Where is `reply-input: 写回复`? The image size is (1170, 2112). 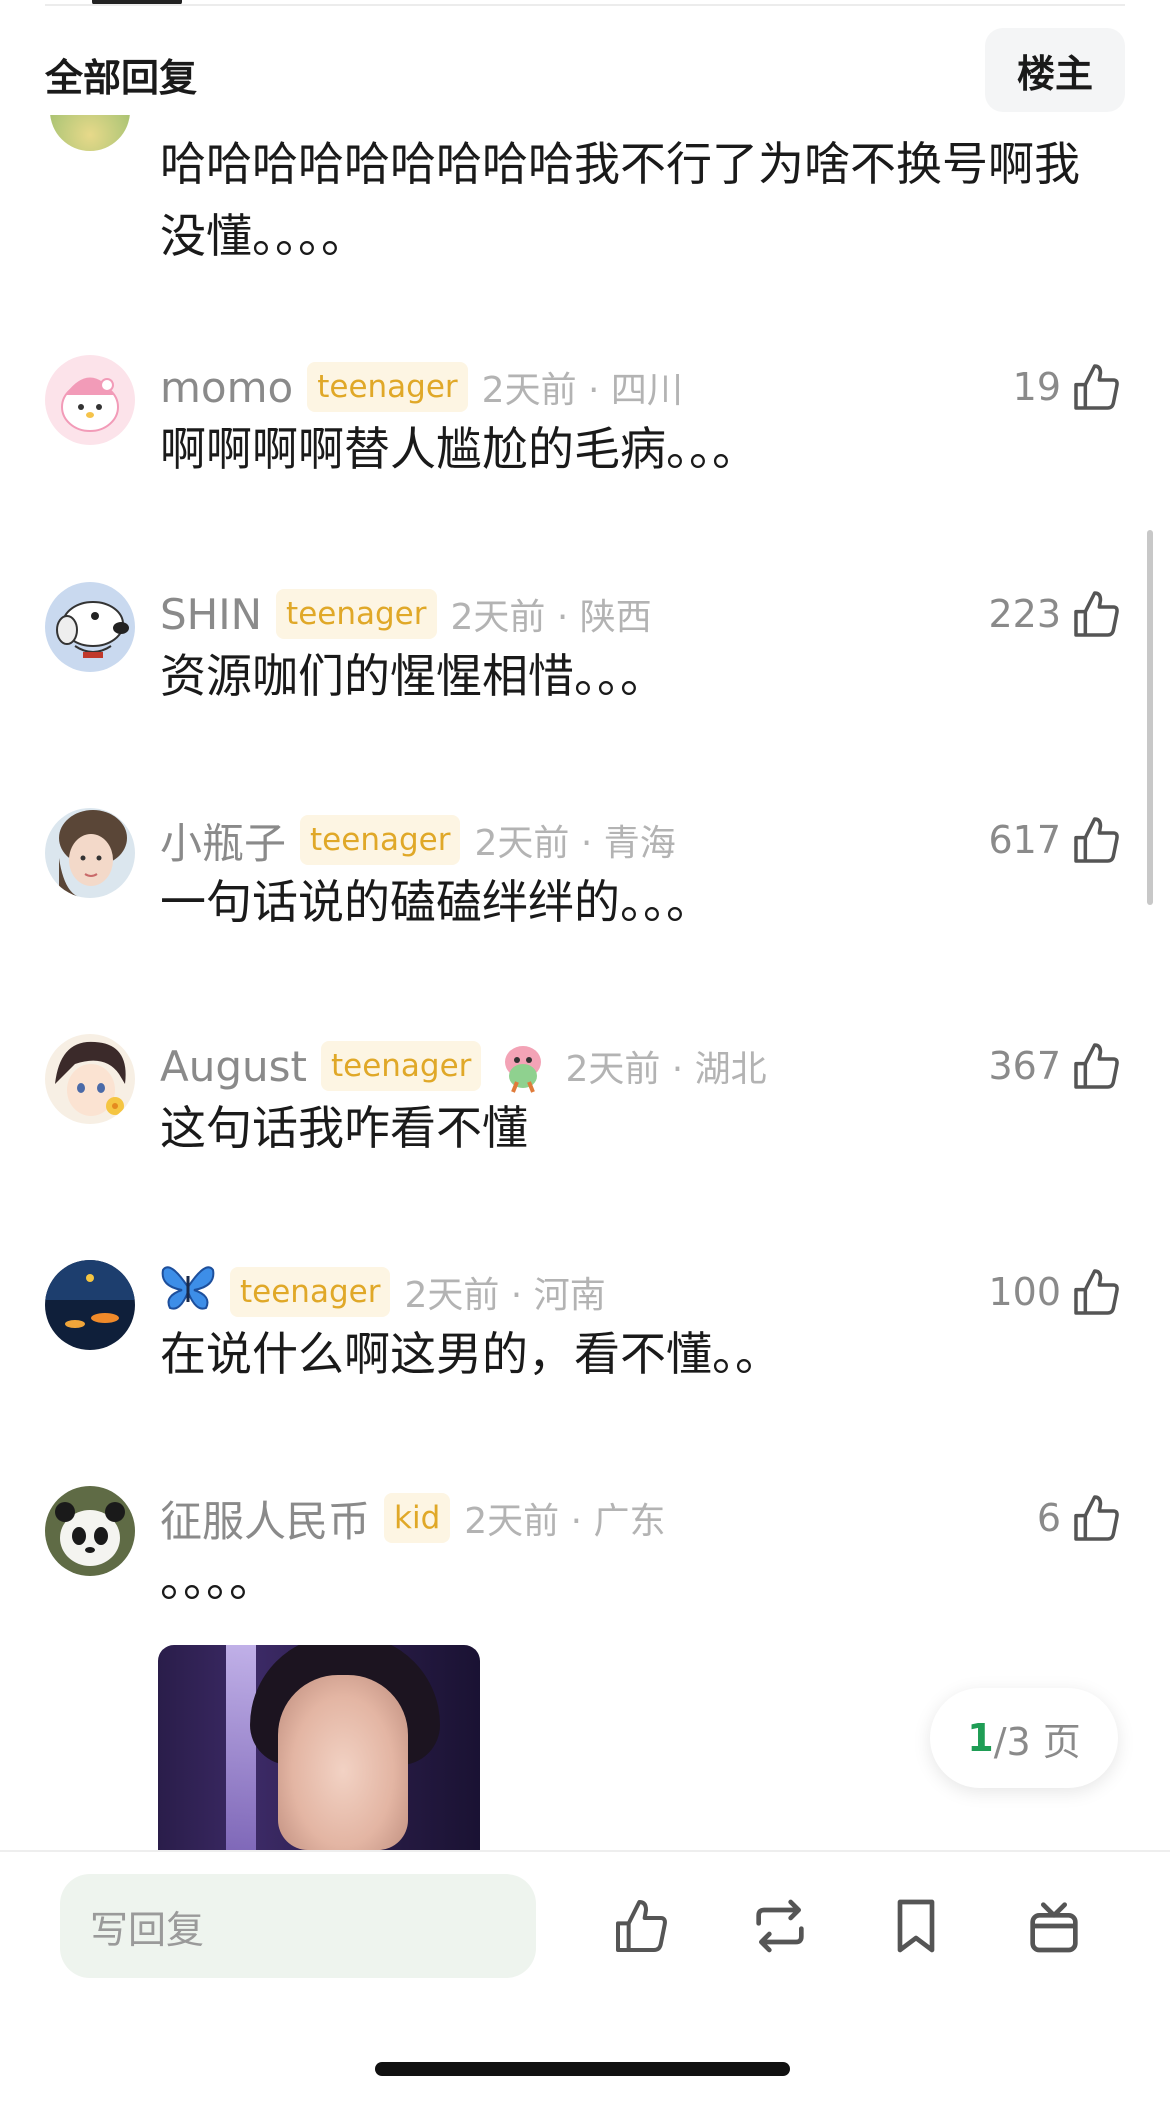
reply-input: 写回复 is located at coordinates (298, 1926).